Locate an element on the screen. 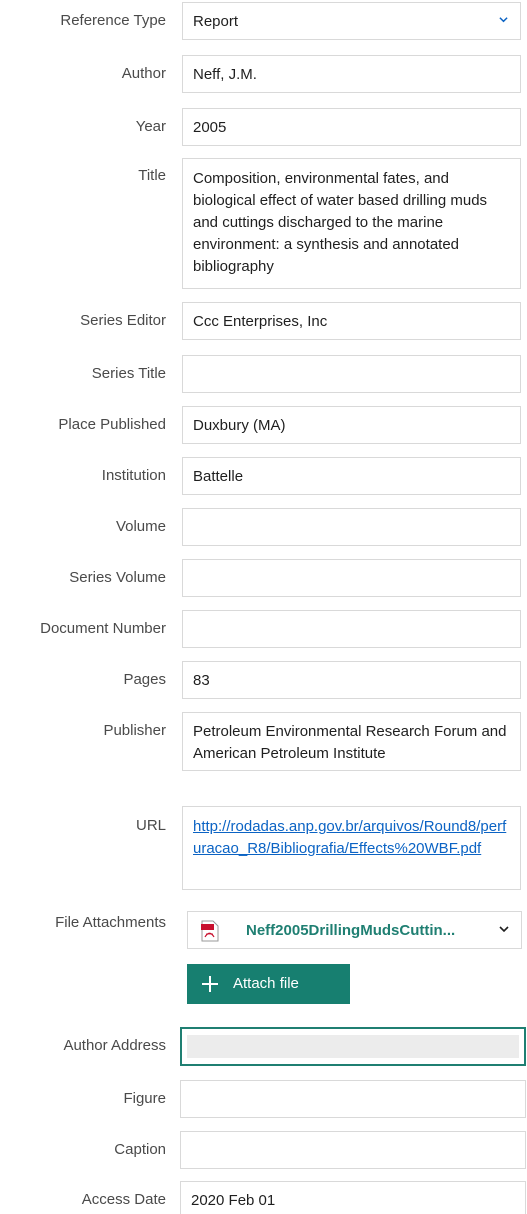  access-date-field: 2020 Feb 01 is located at coordinates (353, 1197).